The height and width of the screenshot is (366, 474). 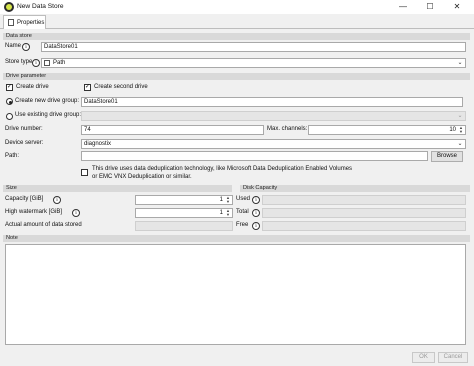 What do you see at coordinates (47, 101) in the screenshot?
I see `create-new-group-label: Create new drive group:` at bounding box center [47, 101].